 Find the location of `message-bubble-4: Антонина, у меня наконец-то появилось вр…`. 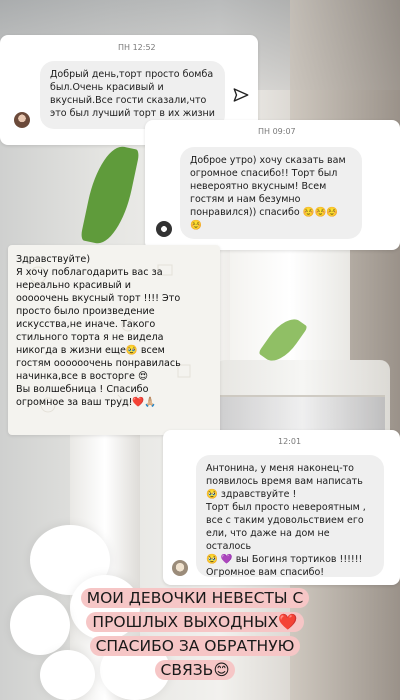

message-bubble-4: Антонина, у меня наконец-то появилось вр… is located at coordinates (290, 516).